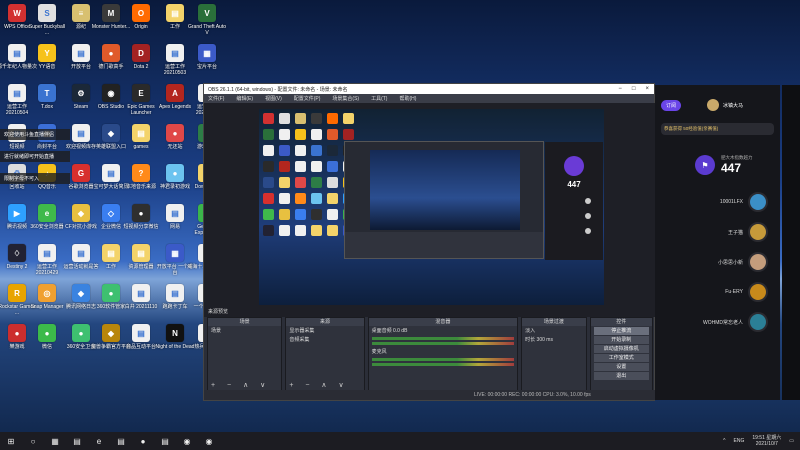 The image size is (800, 450). I want to click on desktop-icon: T T.dox, so click(47, 106).